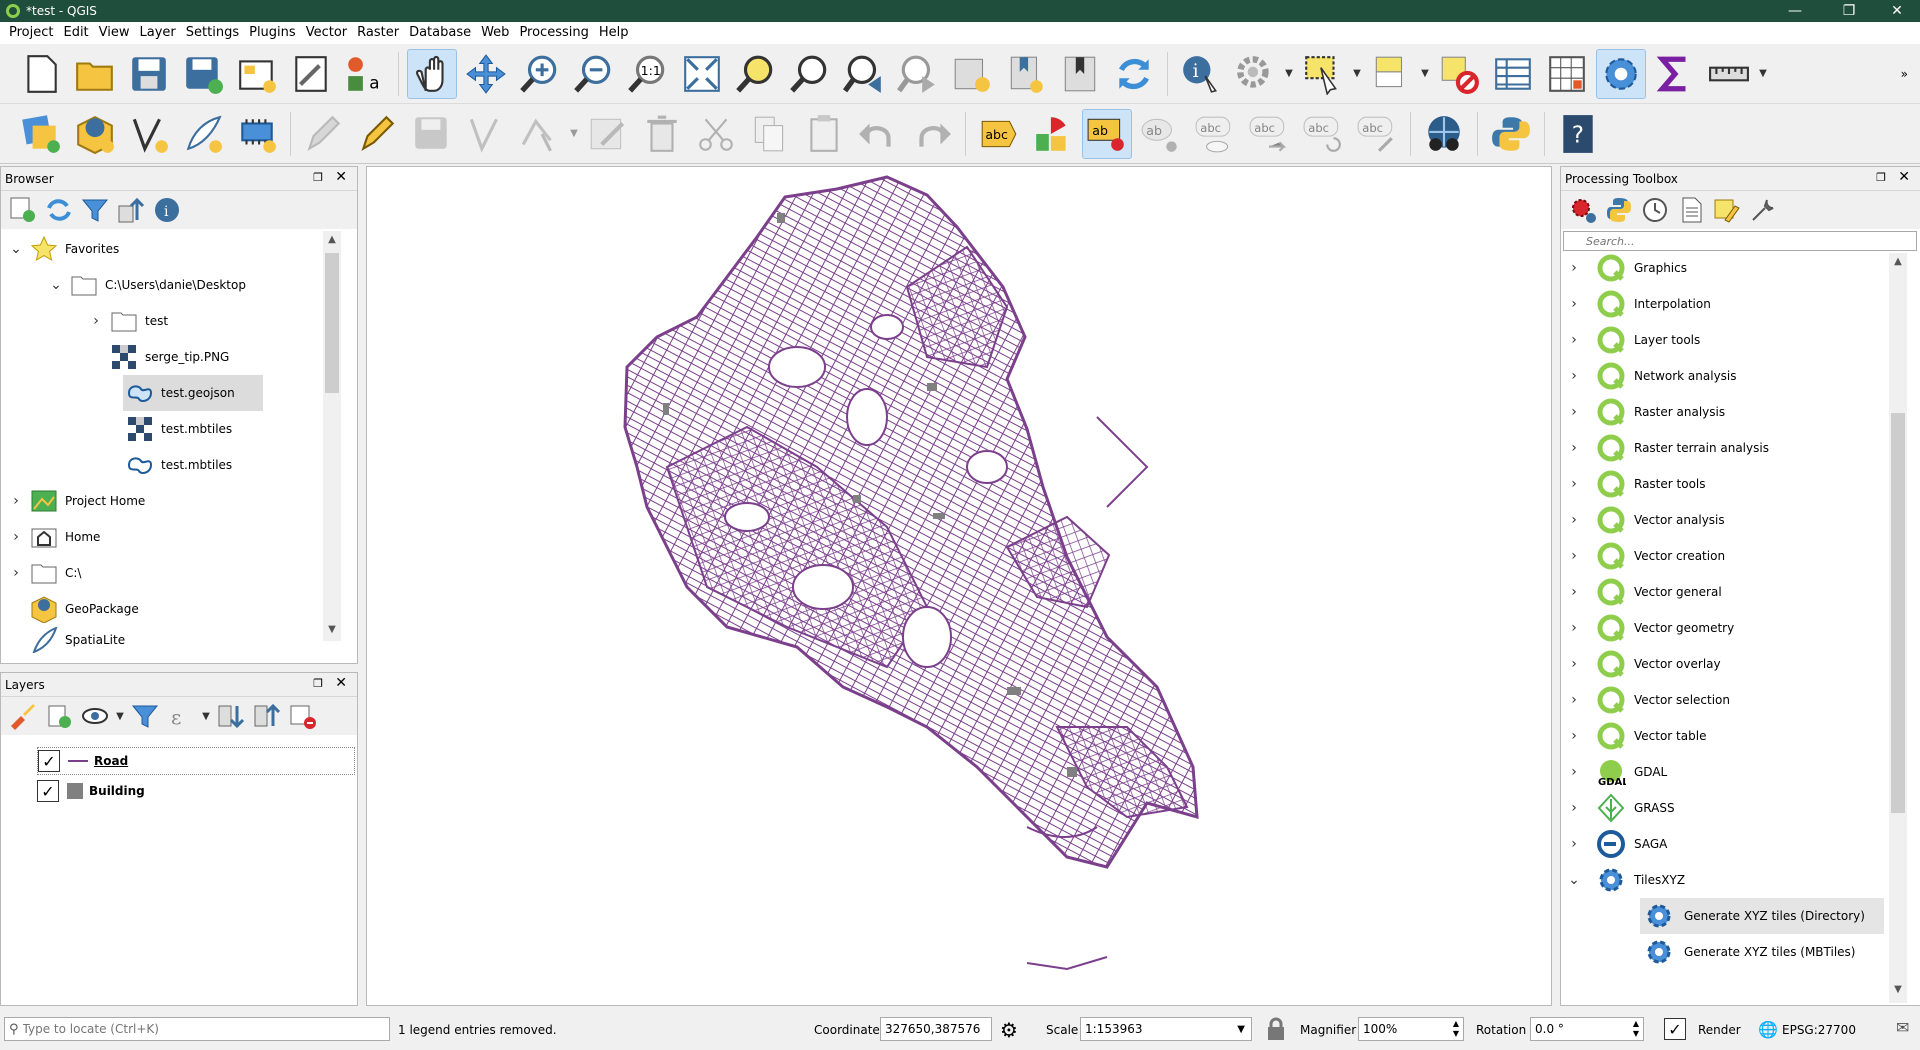 This screenshot has height=1050, width=1920. Describe the element at coordinates (702, 74) in the screenshot. I see `zoom-full-icon` at that location.